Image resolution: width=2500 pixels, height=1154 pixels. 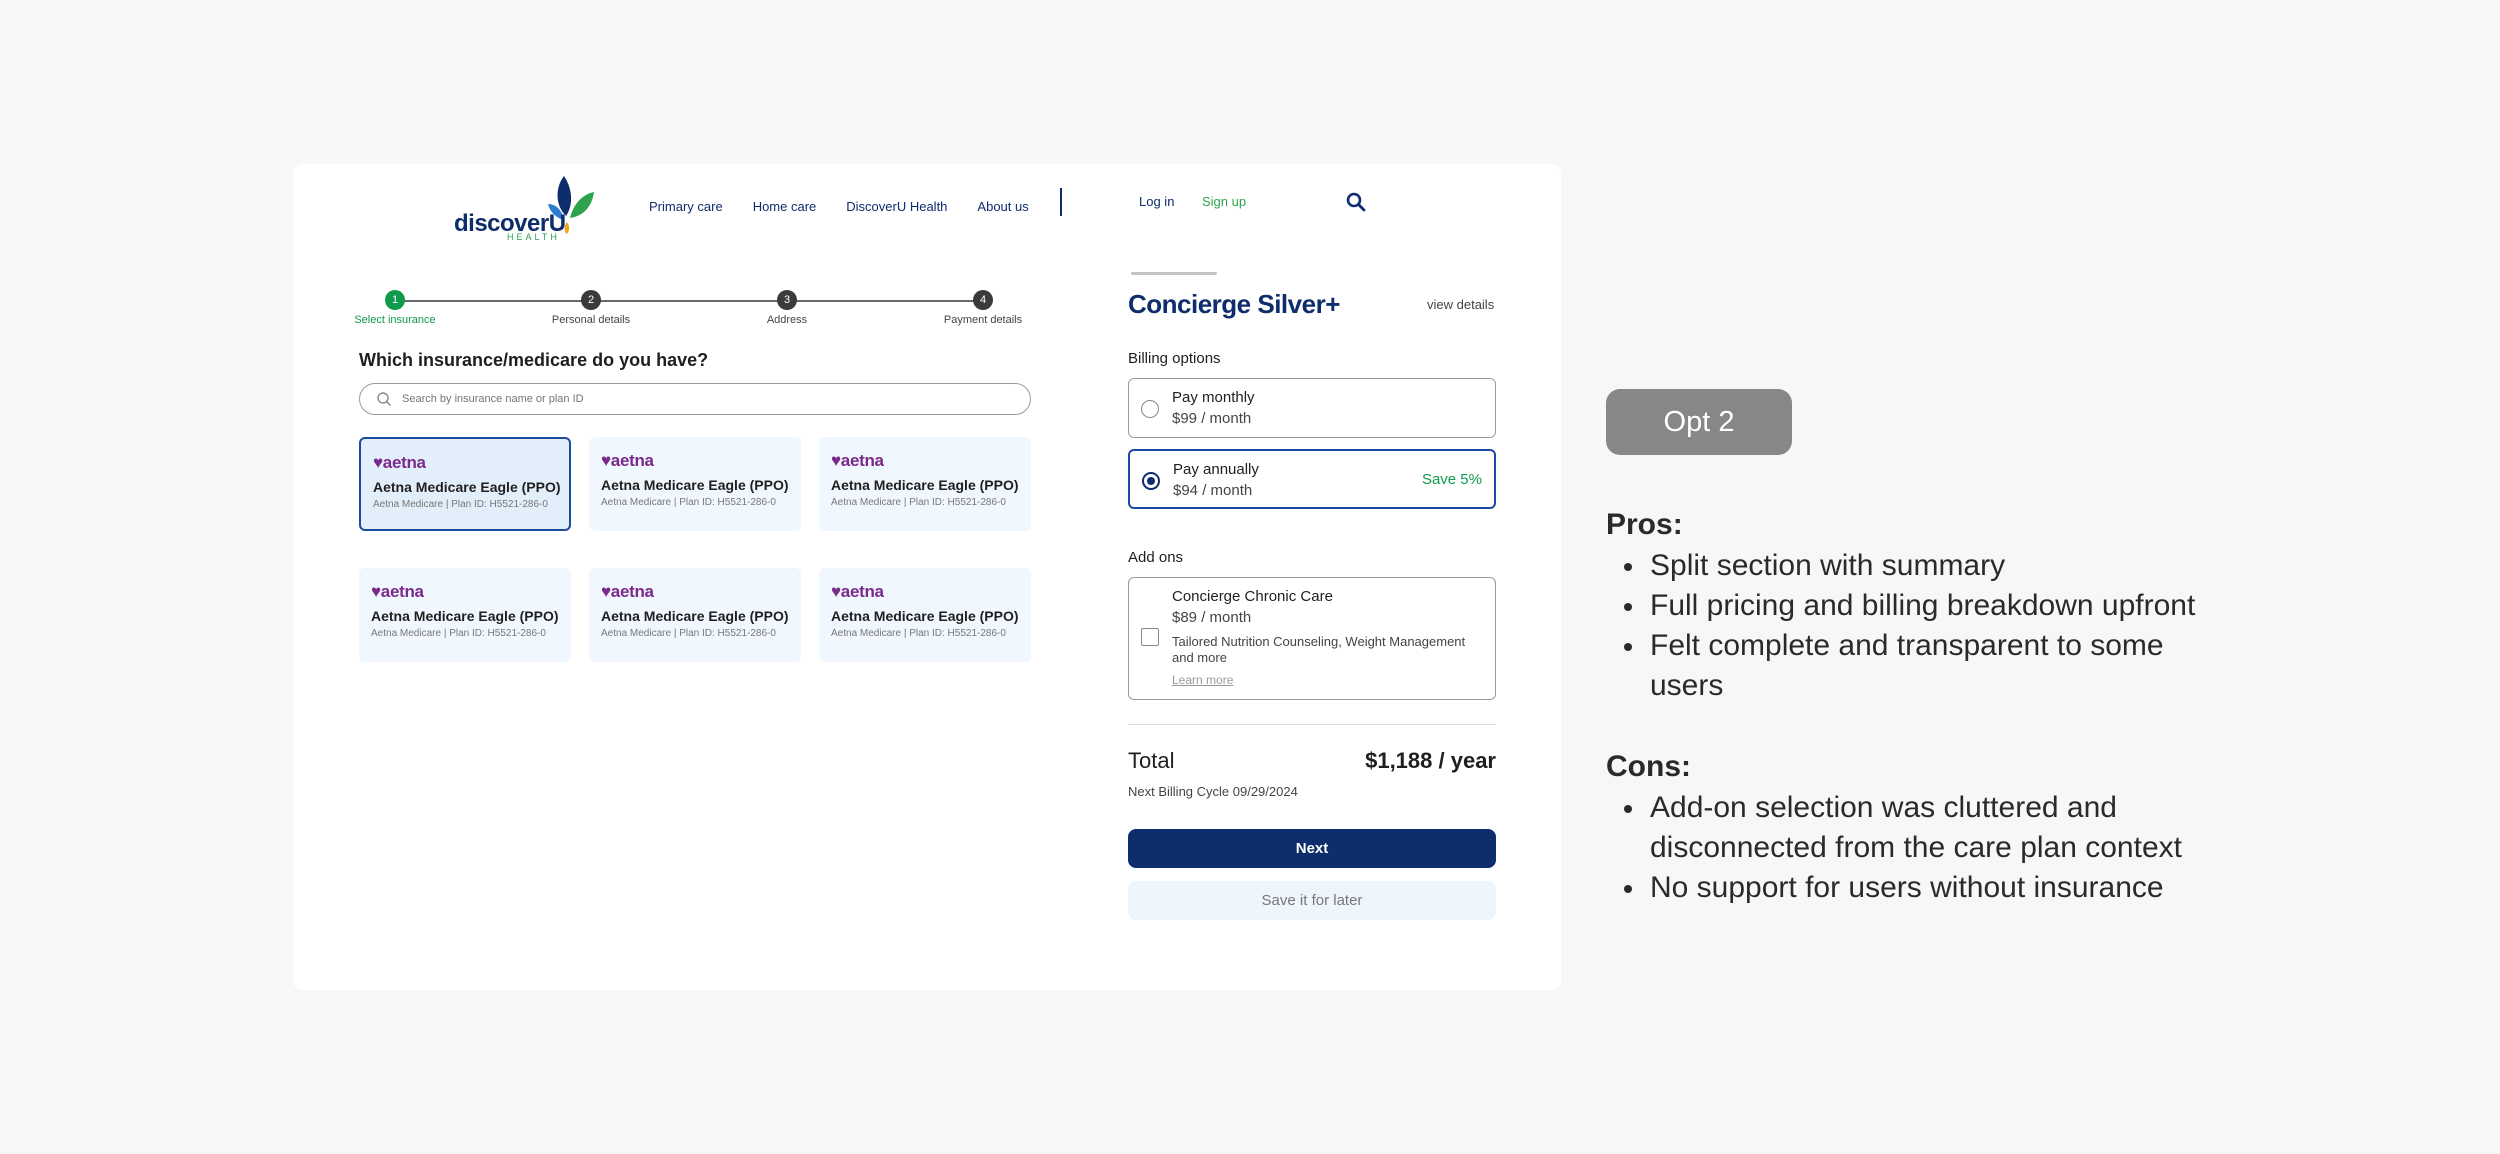 I want to click on next-billing-cycle: Next Billing Cycle 09/29/2024, so click(x=1213, y=791).